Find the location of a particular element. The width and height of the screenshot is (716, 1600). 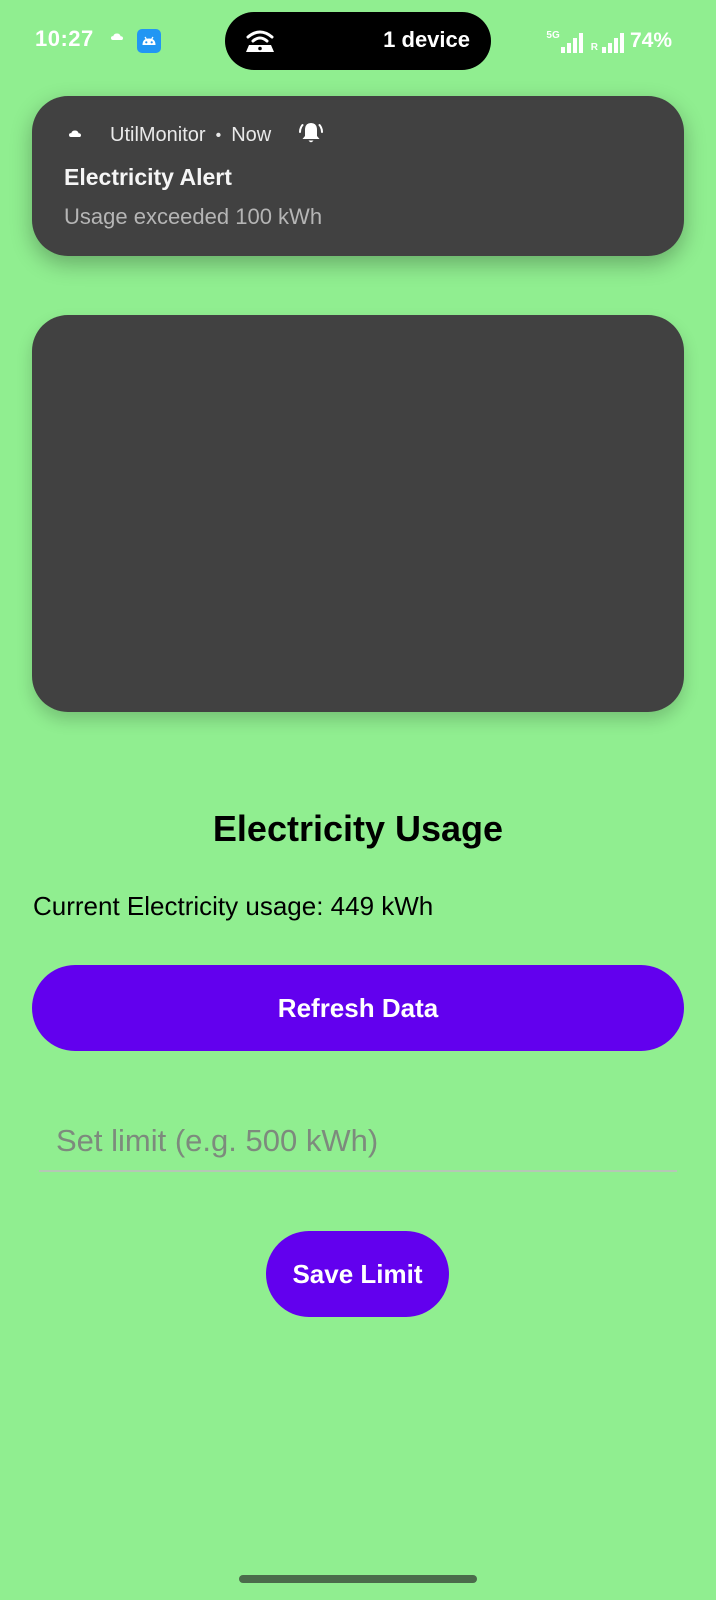

notification-header: UtilMonitor • Now is located at coordinates (190, 135).